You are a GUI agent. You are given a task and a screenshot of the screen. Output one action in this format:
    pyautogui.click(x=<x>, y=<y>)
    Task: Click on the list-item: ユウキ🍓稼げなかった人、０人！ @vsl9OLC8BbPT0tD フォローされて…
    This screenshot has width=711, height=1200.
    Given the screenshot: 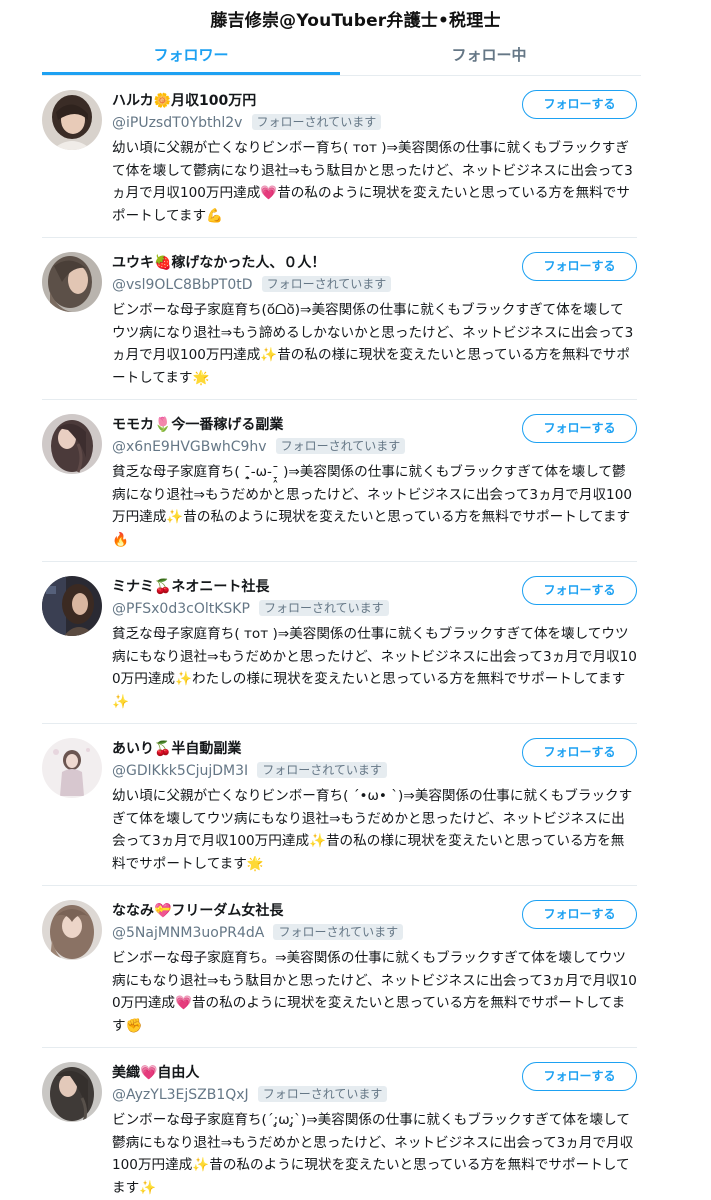 What is the action you would take?
    pyautogui.click(x=355, y=319)
    